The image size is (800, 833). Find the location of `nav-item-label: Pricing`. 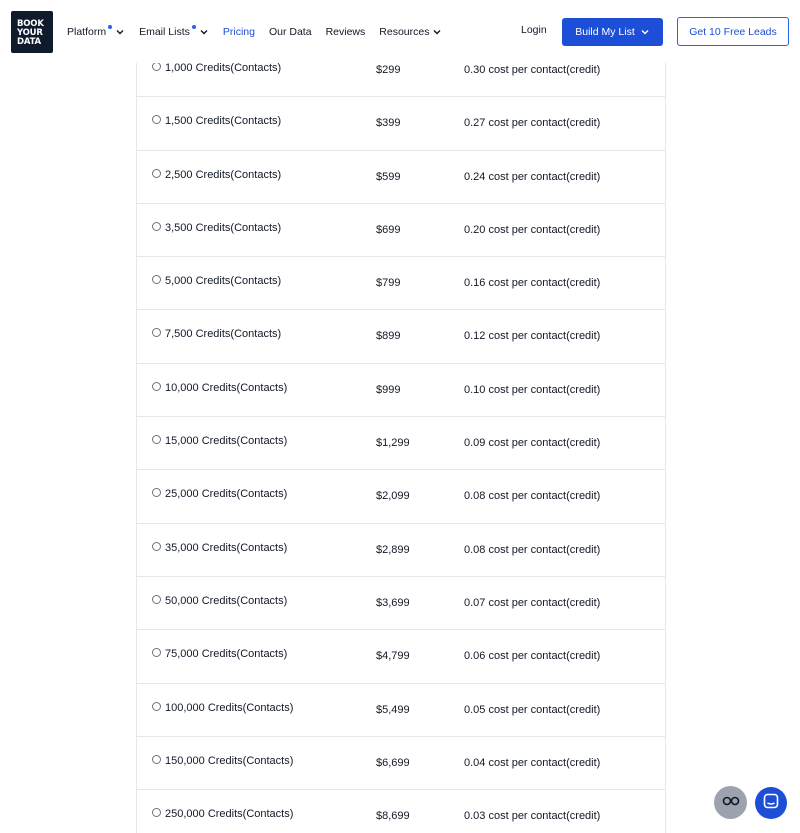

nav-item-label: Pricing is located at coordinates (238, 32).